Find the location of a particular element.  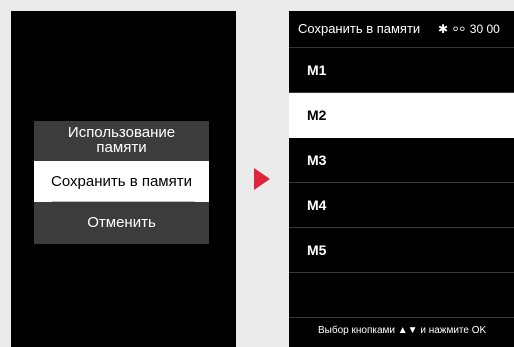

popup-title: Использование памяти is located at coordinates (121, 141).